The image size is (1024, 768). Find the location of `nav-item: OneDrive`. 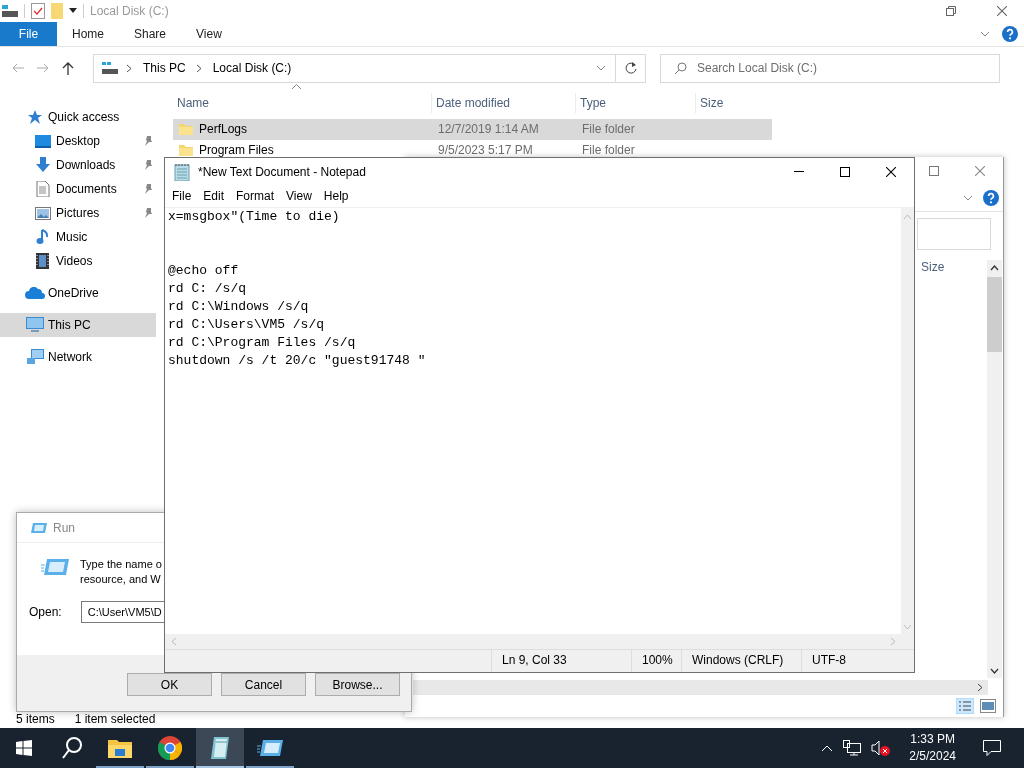

nav-item: OneDrive is located at coordinates (78, 293).